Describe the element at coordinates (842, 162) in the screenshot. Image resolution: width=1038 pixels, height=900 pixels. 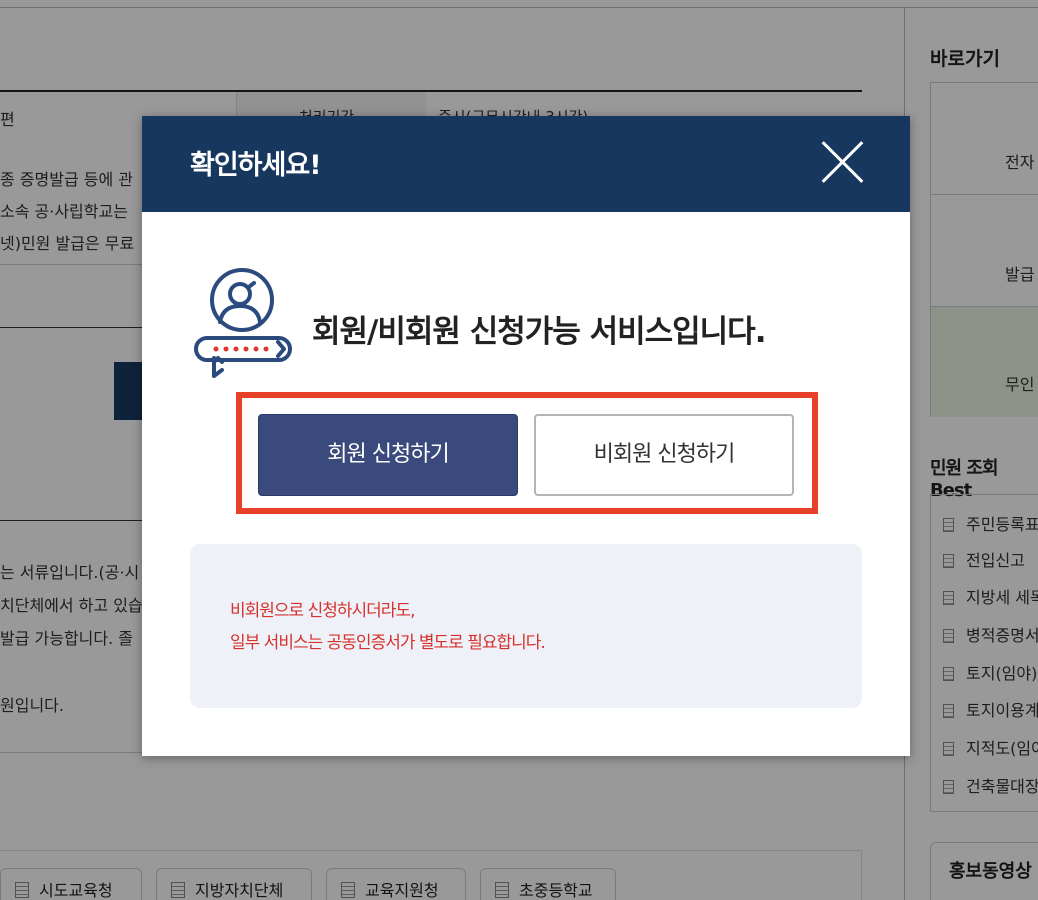
I see `close-icon` at that location.